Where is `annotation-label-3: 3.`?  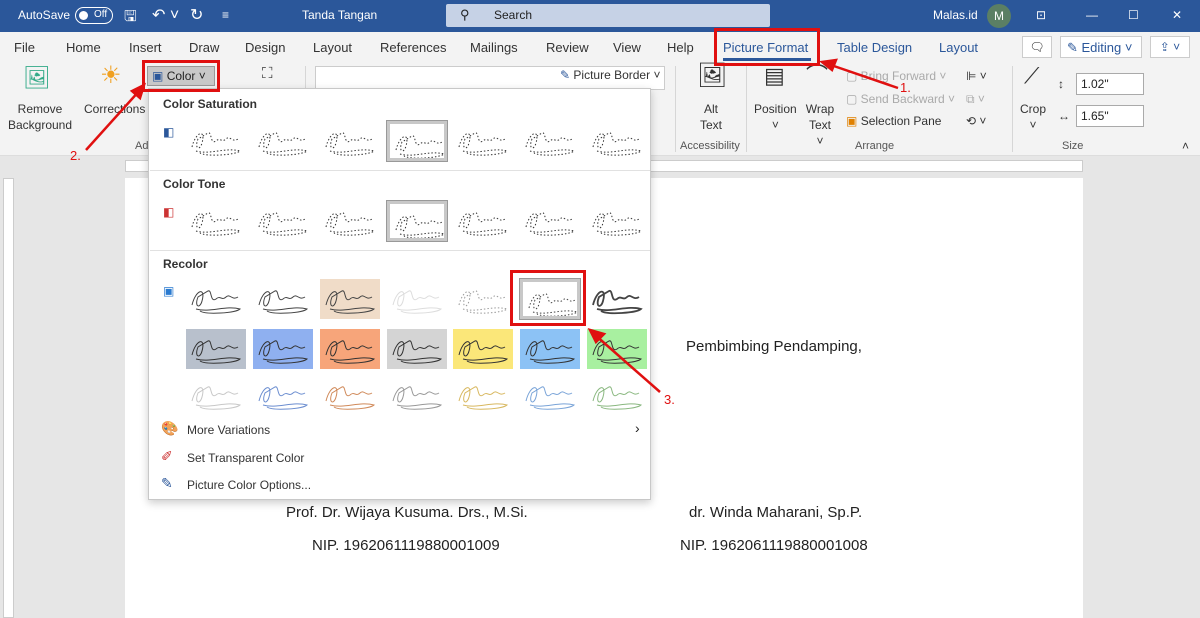 annotation-label-3: 3. is located at coordinates (669, 399).